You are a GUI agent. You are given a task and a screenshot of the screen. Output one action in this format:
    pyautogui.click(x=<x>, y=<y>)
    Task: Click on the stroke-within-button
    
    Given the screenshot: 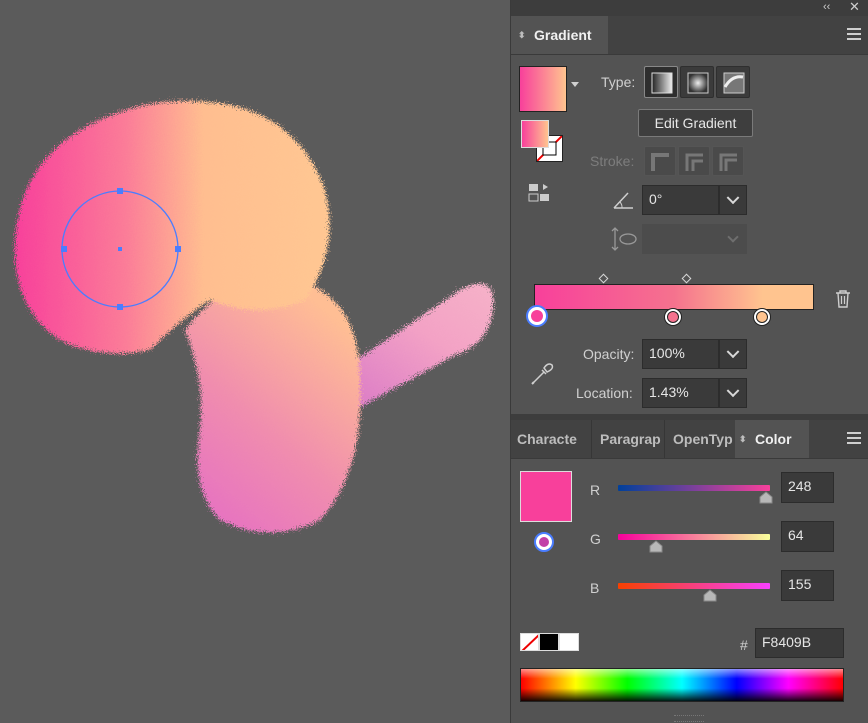 What is the action you would take?
    pyautogui.click(x=660, y=161)
    